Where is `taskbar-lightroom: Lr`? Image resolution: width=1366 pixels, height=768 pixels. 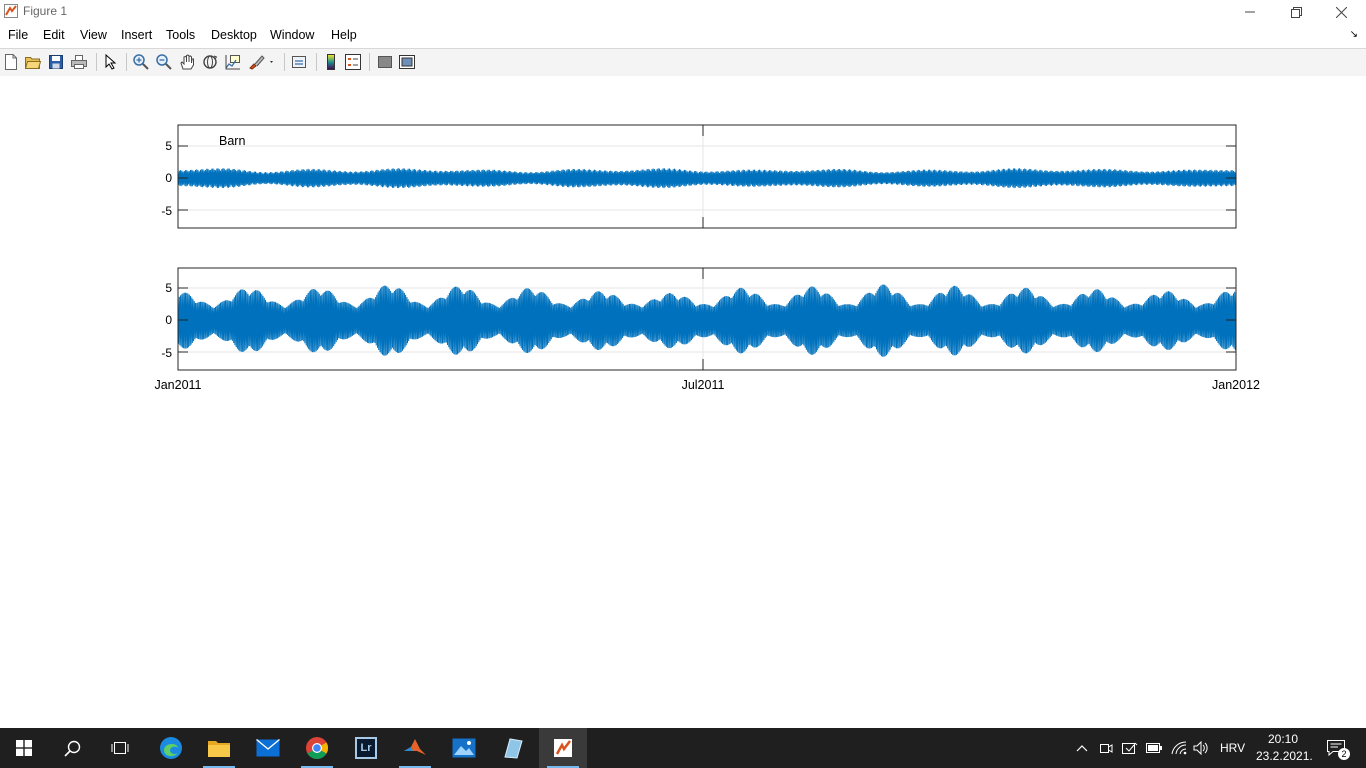
taskbar-lightroom: Lr is located at coordinates (366, 748).